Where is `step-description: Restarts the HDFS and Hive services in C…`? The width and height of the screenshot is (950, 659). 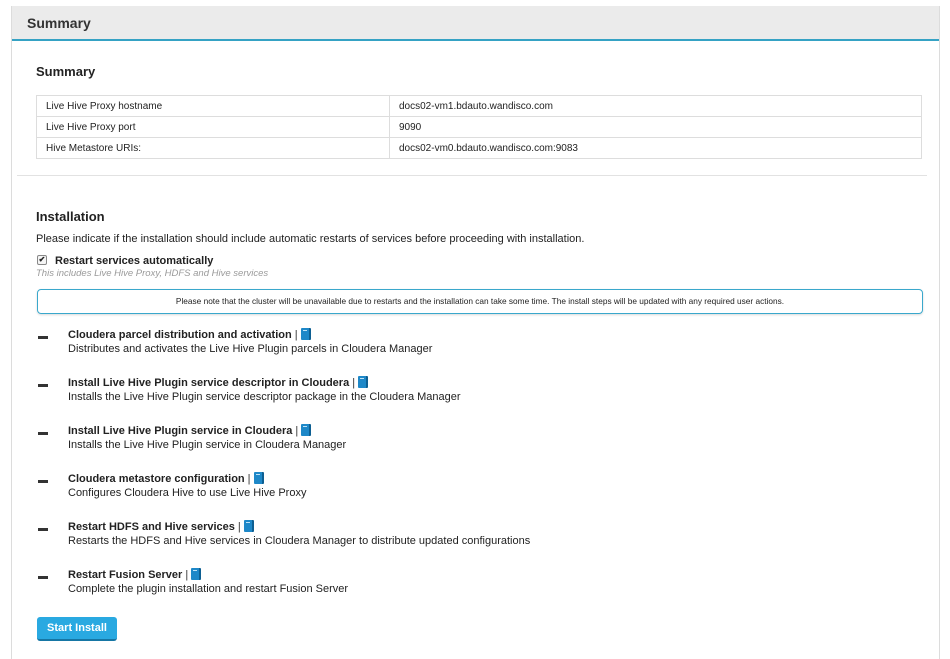 step-description: Restarts the HDFS and Hive services in C… is located at coordinates (299, 541).